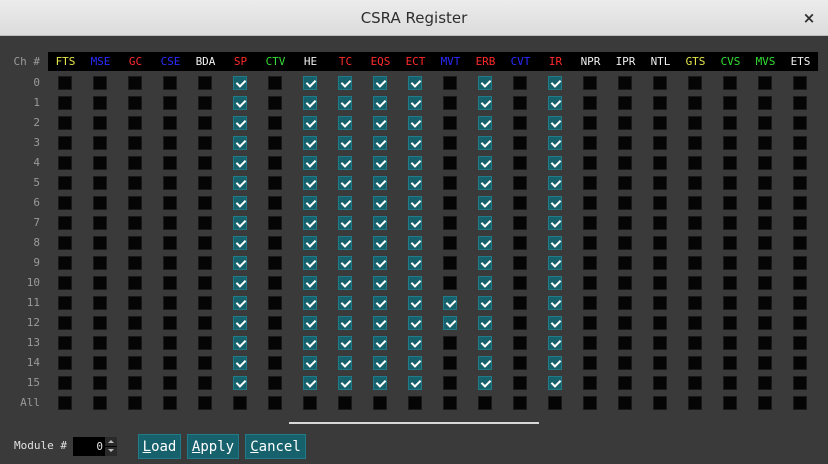 Image resolution: width=828 pixels, height=464 pixels. I want to click on ch11-mse-checkbox, so click(100, 303).